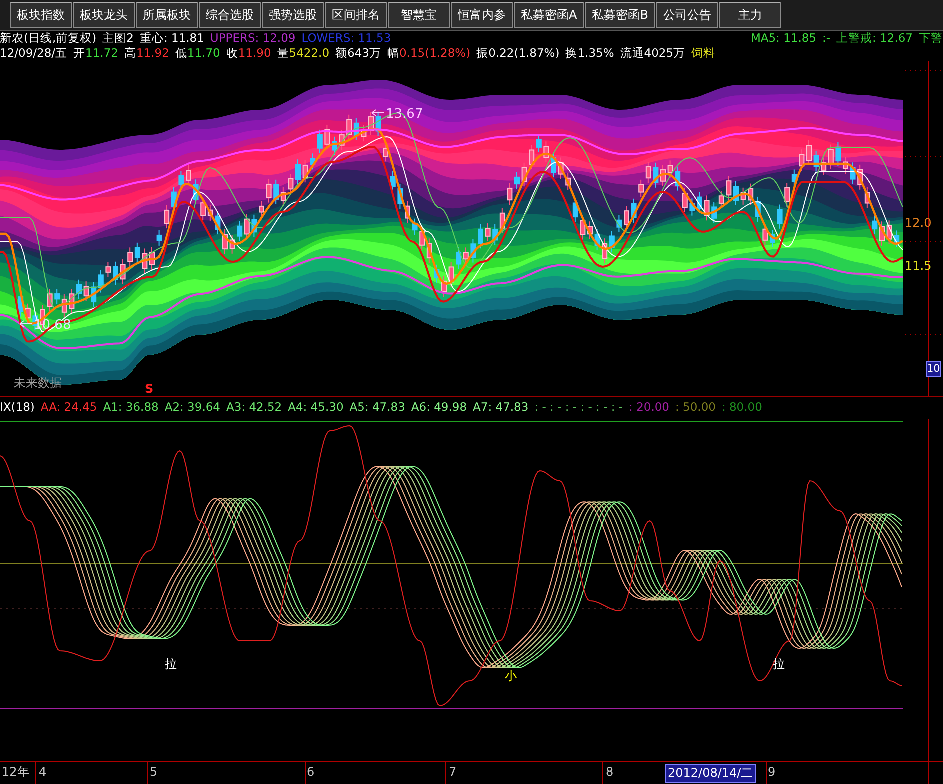 The image size is (943, 784). I want to click on alert-value: :-, so click(826, 38).